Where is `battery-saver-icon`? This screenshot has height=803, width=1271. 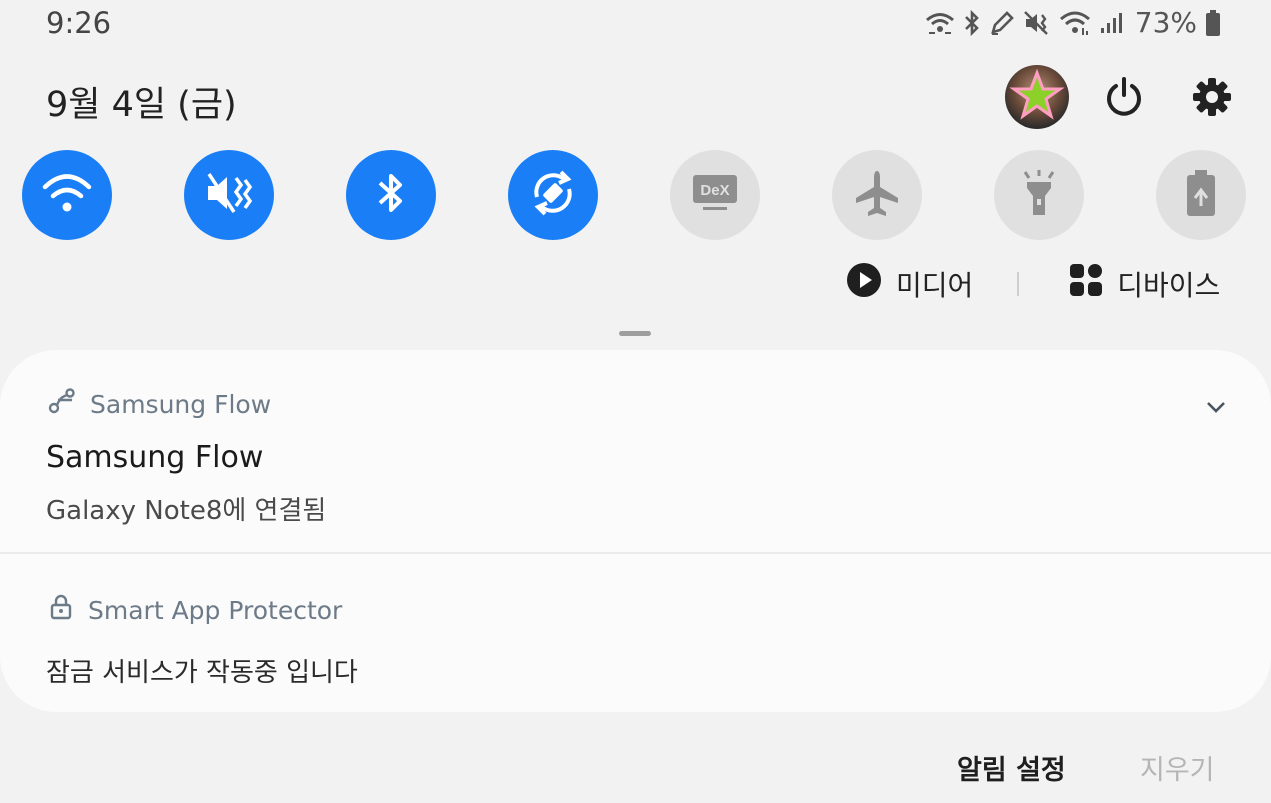
battery-saver-icon is located at coordinates (1201, 195).